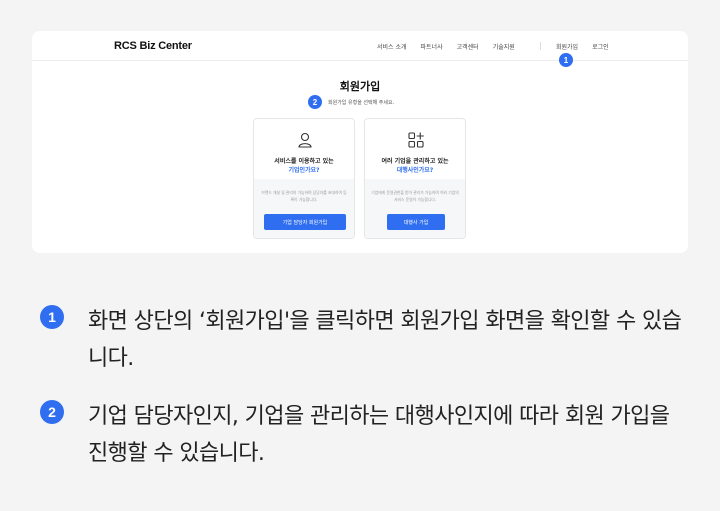 This screenshot has height=511, width=720. What do you see at coordinates (504, 46) in the screenshot?
I see `nav-item-tech: 기술지원` at bounding box center [504, 46].